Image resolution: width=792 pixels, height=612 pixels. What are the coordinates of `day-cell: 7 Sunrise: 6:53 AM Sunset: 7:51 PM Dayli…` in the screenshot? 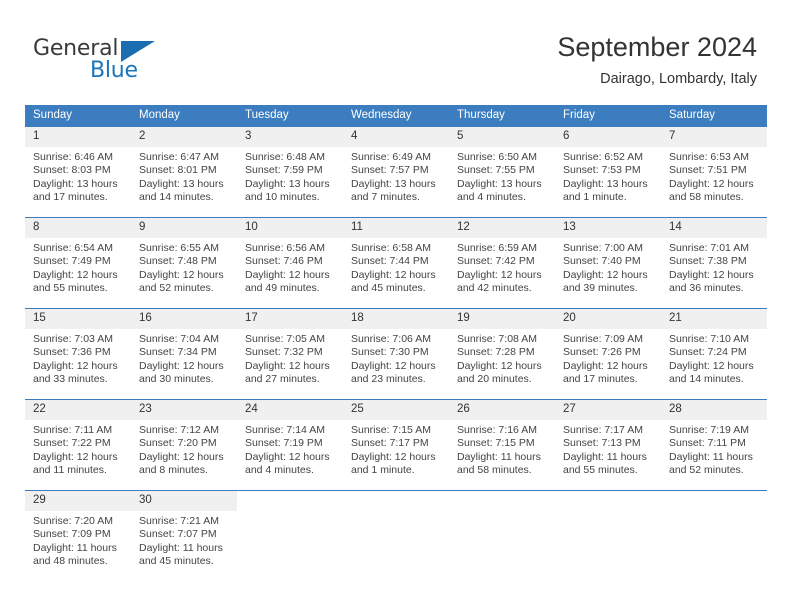 It's located at (714, 167).